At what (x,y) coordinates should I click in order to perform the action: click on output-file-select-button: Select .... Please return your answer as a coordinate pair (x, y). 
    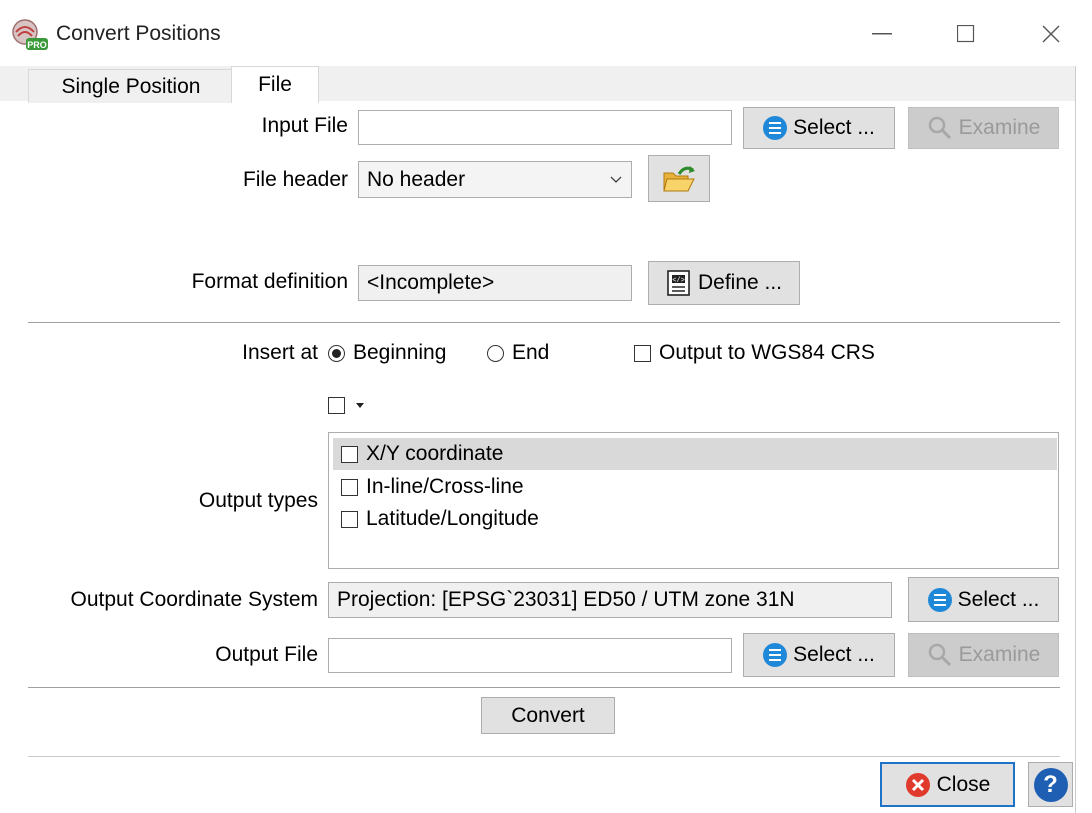
    Looking at the image, I should click on (819, 655).